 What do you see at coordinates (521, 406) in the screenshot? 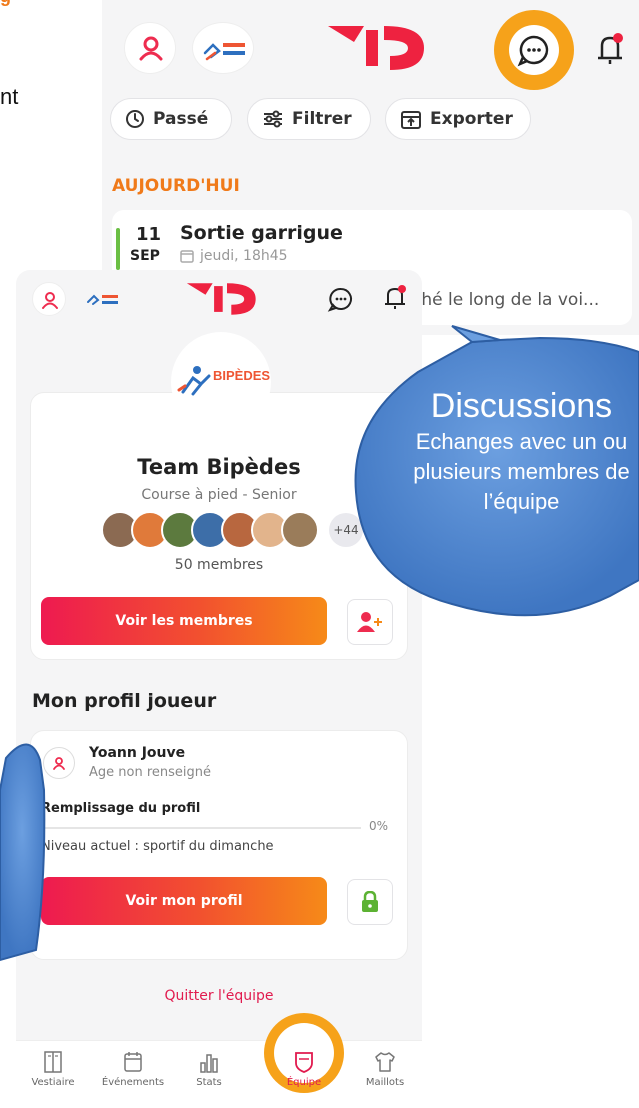
I see `callout-title: Discussions` at bounding box center [521, 406].